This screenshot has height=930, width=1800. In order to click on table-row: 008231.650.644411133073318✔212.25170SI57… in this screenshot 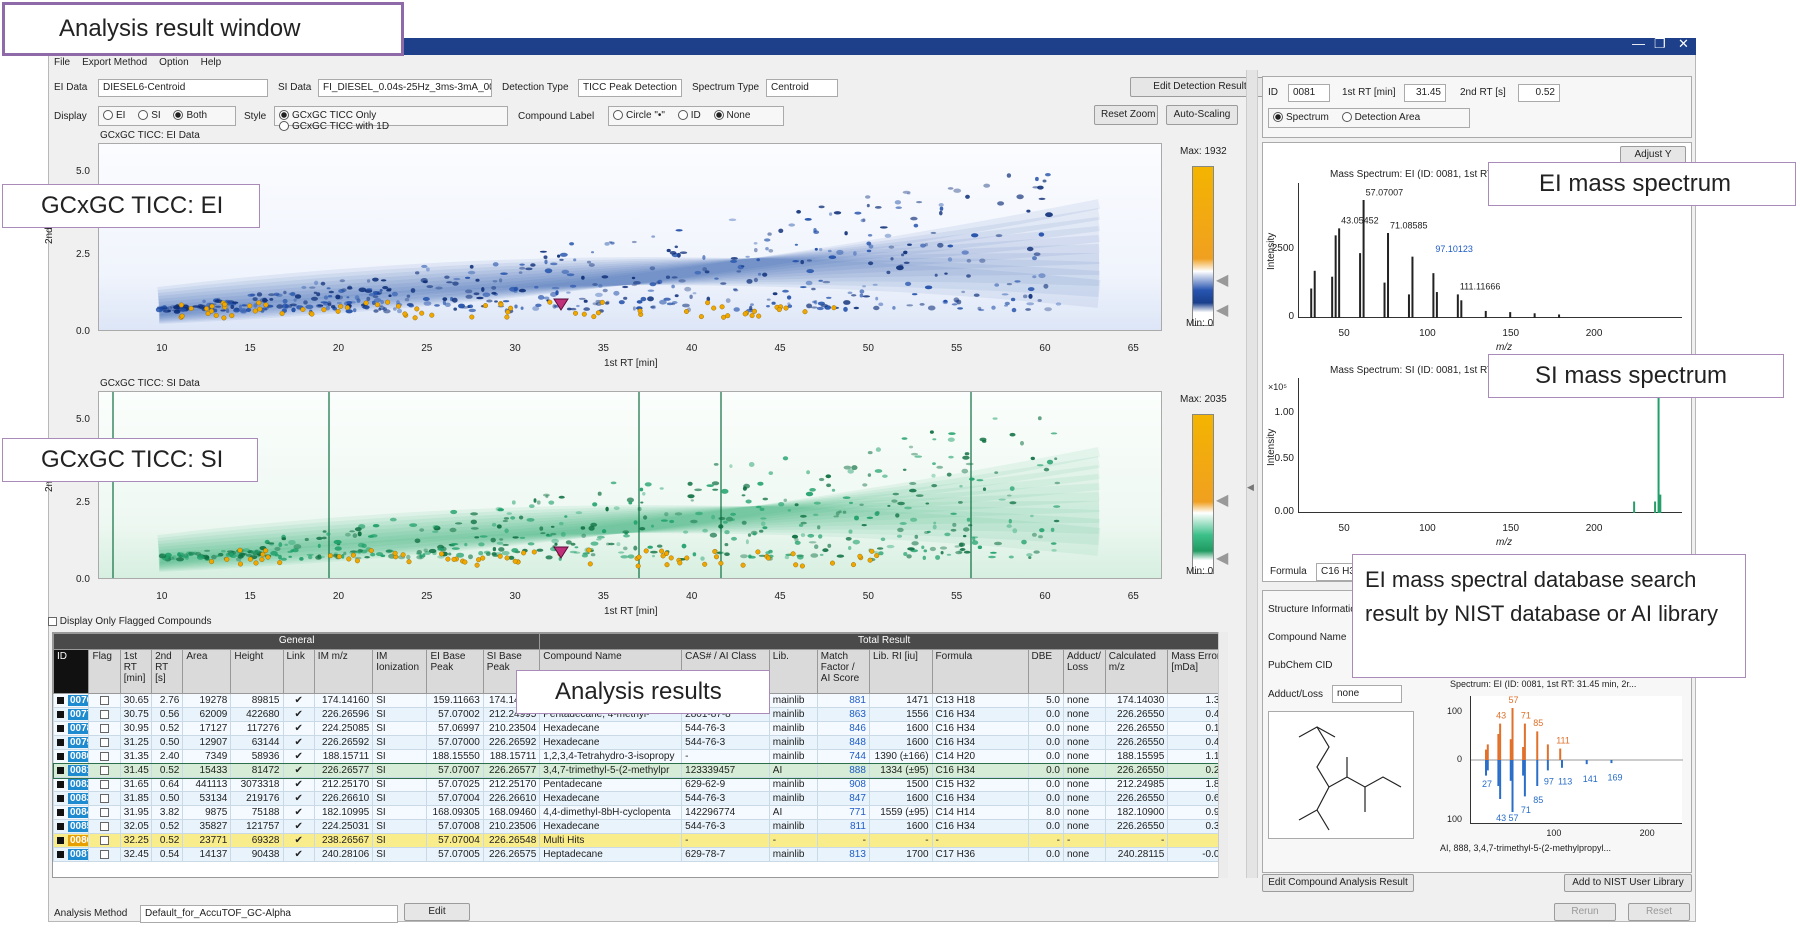, I will do `click(640, 784)`.